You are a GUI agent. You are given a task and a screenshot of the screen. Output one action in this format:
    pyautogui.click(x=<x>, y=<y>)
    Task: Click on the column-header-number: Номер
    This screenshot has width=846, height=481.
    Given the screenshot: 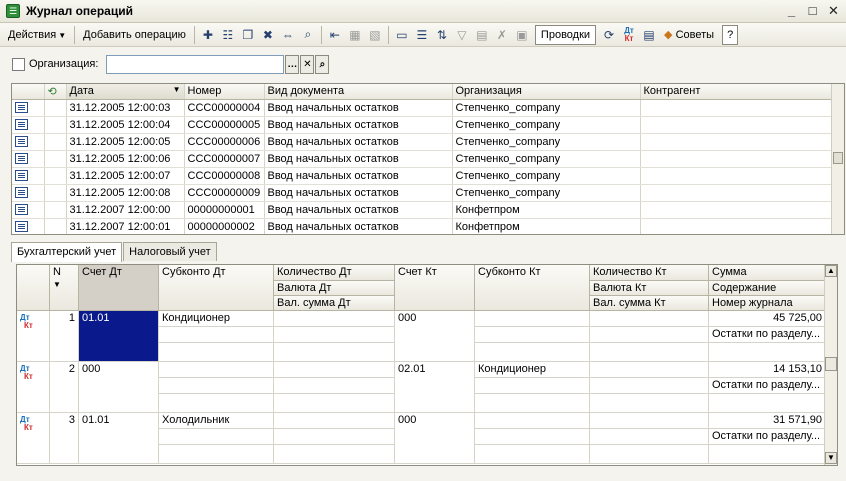 What is the action you would take?
    pyautogui.click(x=224, y=92)
    